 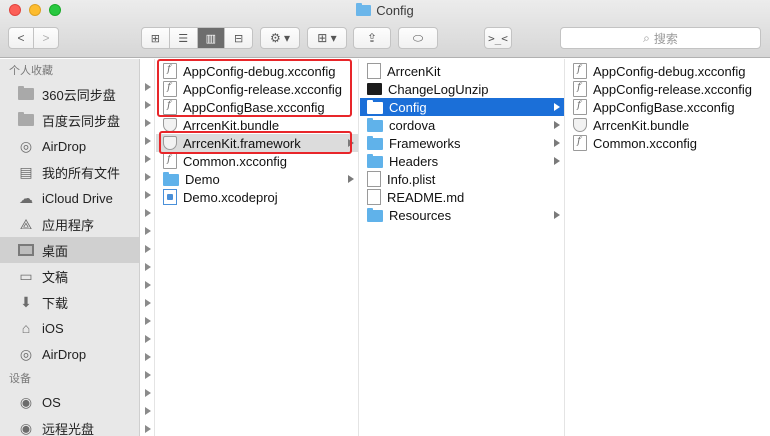 What do you see at coordinates (257, 143) in the screenshot?
I see `list-item: ArrcenKit.framework` at bounding box center [257, 143].